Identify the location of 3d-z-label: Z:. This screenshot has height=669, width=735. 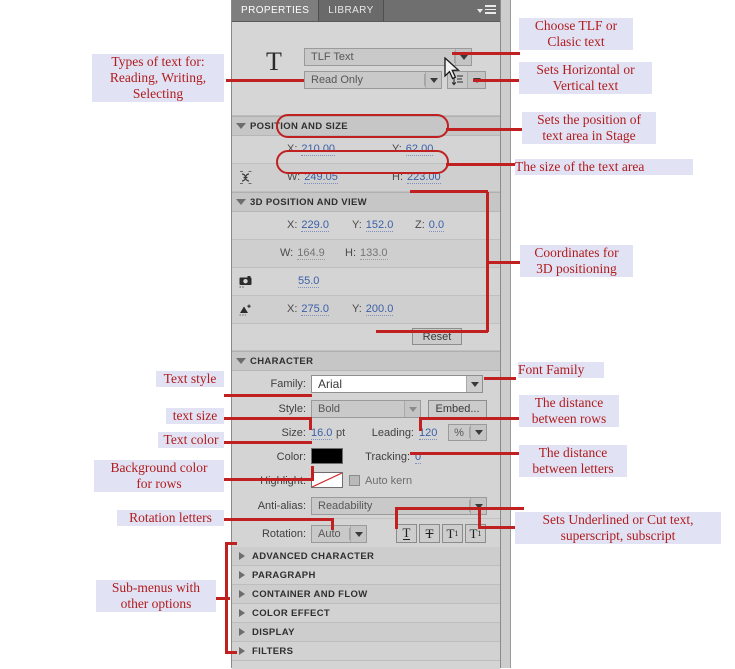
(420, 225).